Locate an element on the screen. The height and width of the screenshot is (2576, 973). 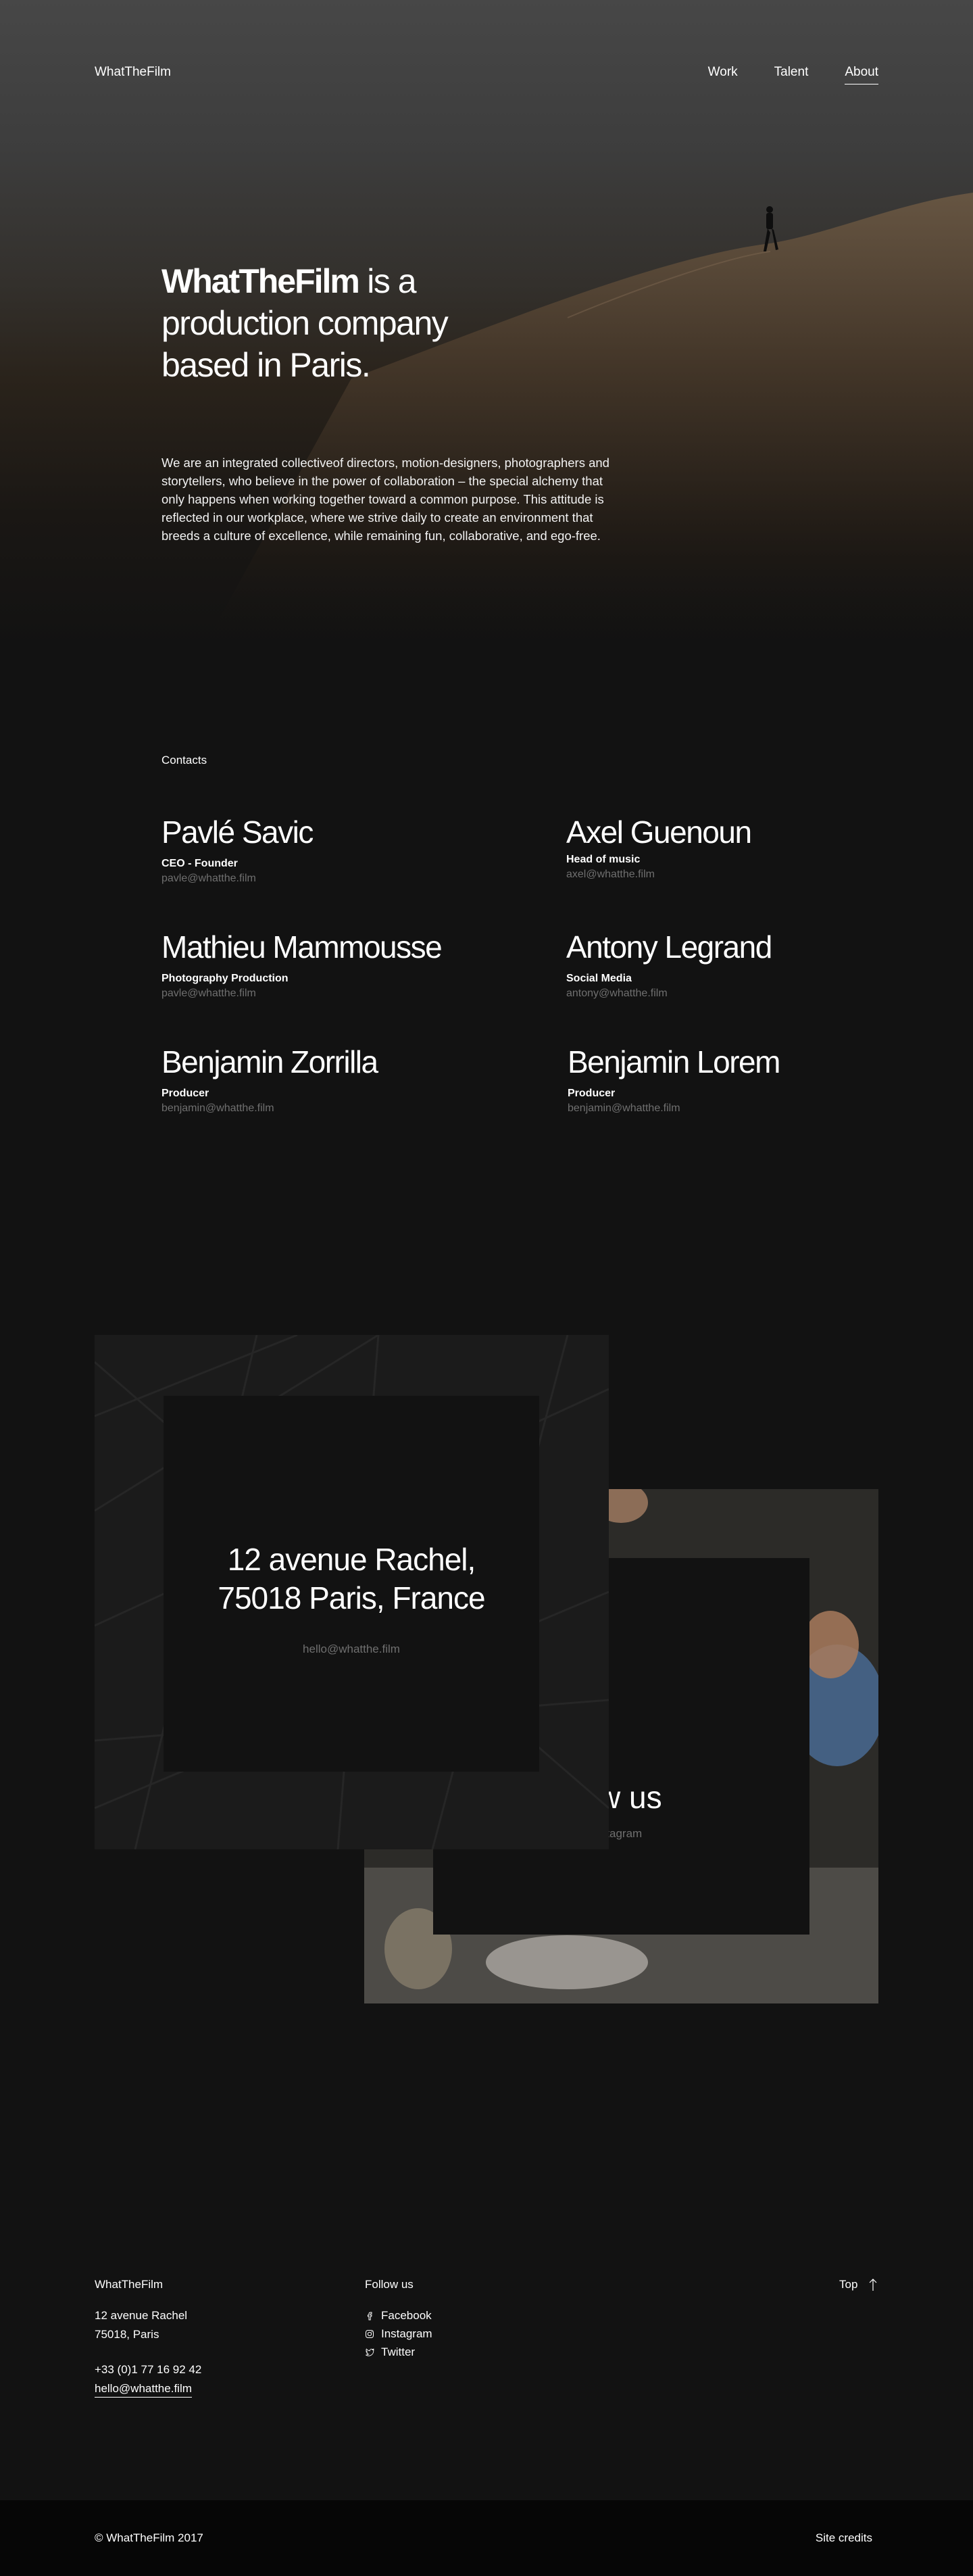
footer-social-label: Facebook is located at coordinates (407, 2315).